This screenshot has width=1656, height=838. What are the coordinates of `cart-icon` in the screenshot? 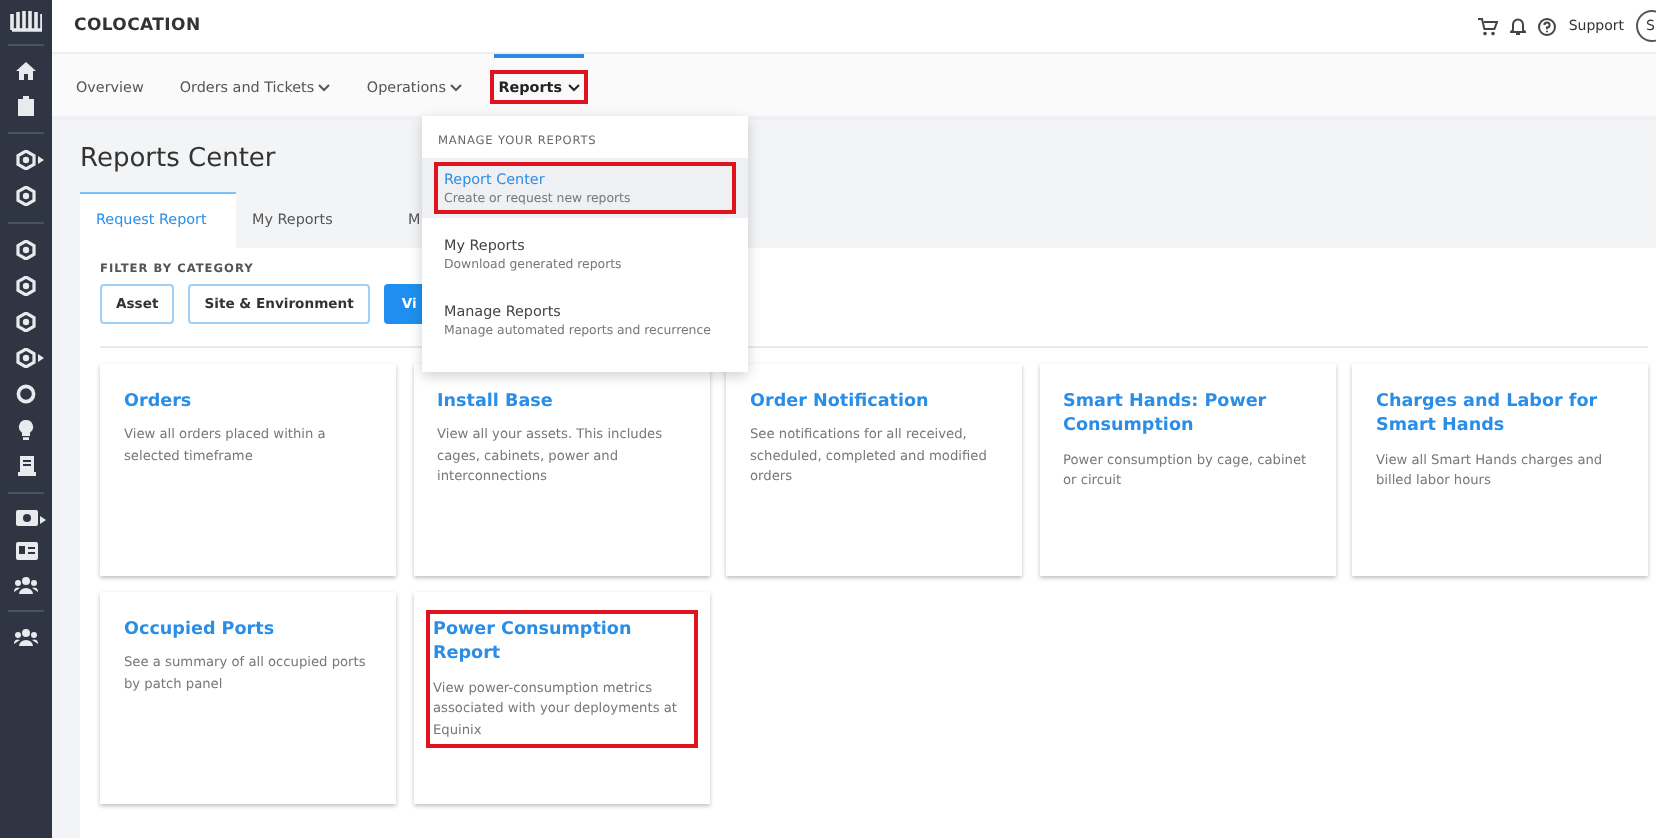 It's located at (1488, 26).